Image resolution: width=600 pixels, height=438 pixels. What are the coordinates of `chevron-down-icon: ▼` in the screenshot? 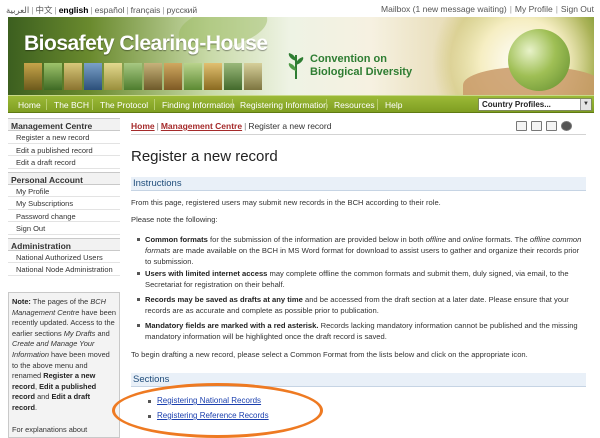 It's located at (585, 104).